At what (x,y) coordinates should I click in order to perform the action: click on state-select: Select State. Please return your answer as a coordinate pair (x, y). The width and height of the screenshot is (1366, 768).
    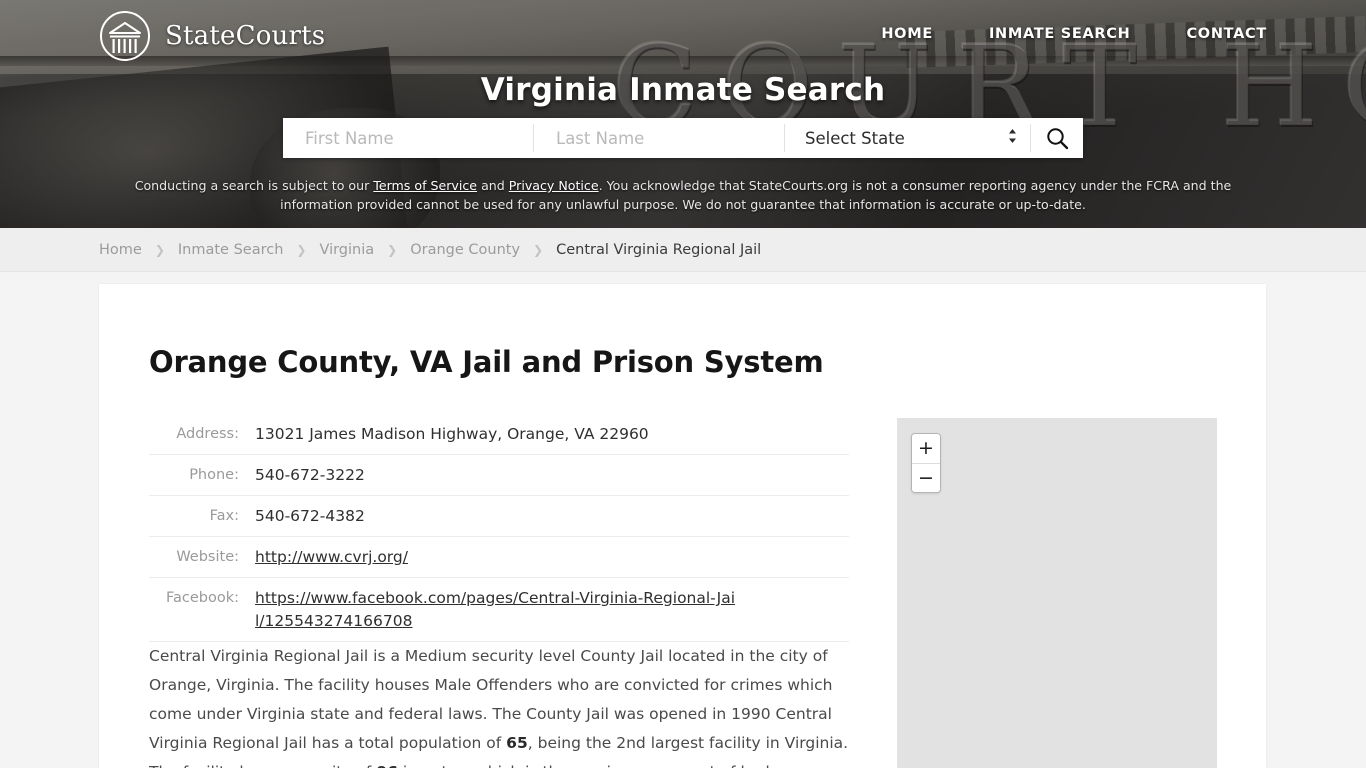
    Looking at the image, I should click on (907, 138).